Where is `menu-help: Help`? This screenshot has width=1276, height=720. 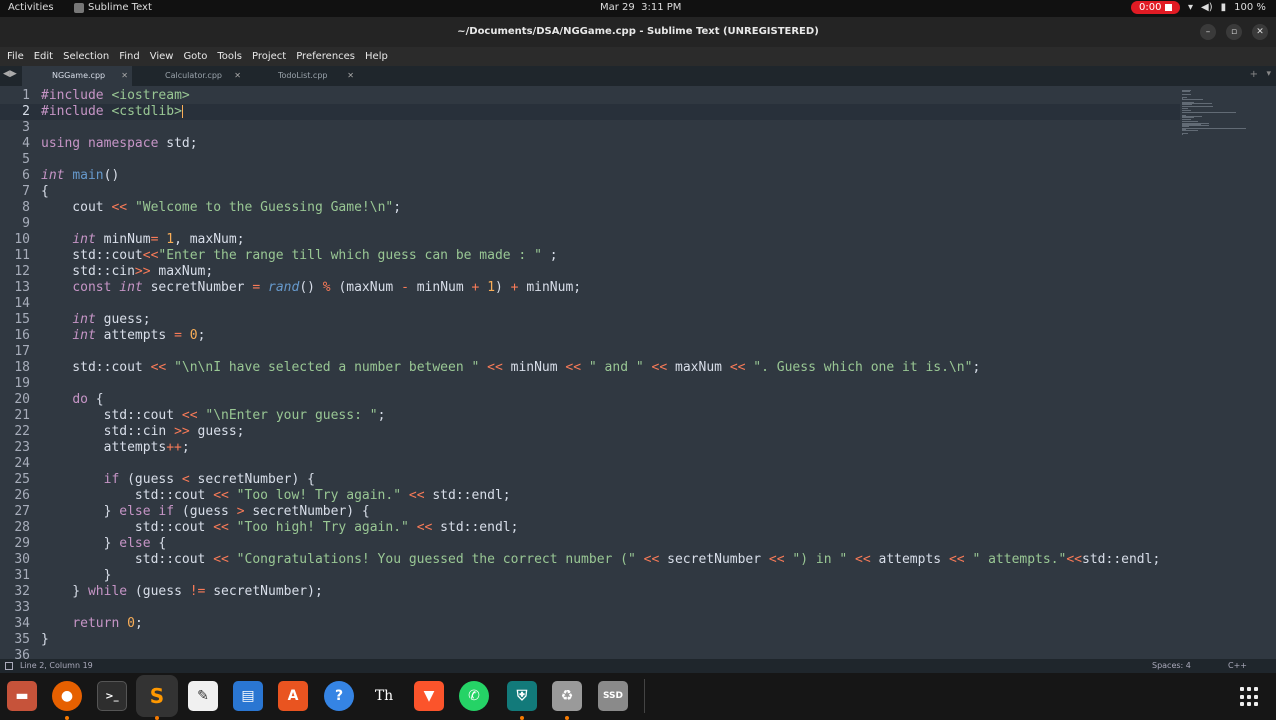
menu-help: Help is located at coordinates (376, 56).